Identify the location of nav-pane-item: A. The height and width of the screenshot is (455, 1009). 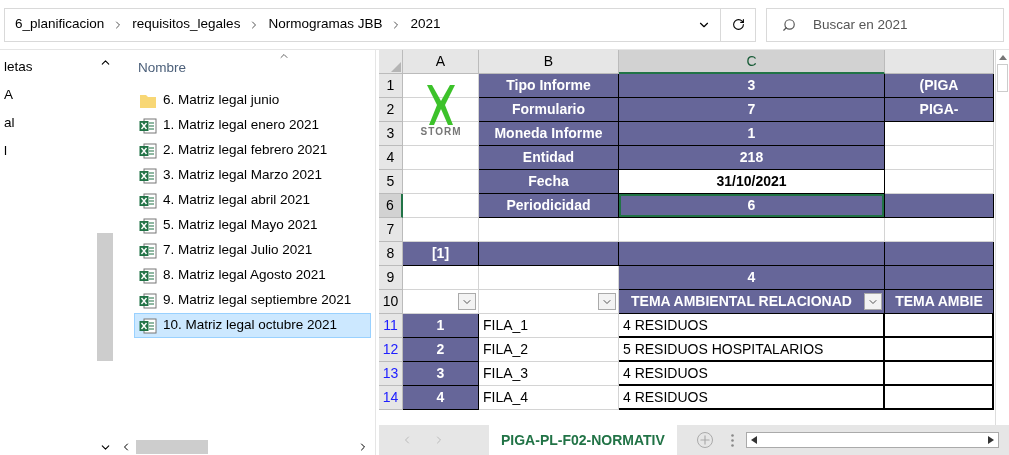
(48, 95).